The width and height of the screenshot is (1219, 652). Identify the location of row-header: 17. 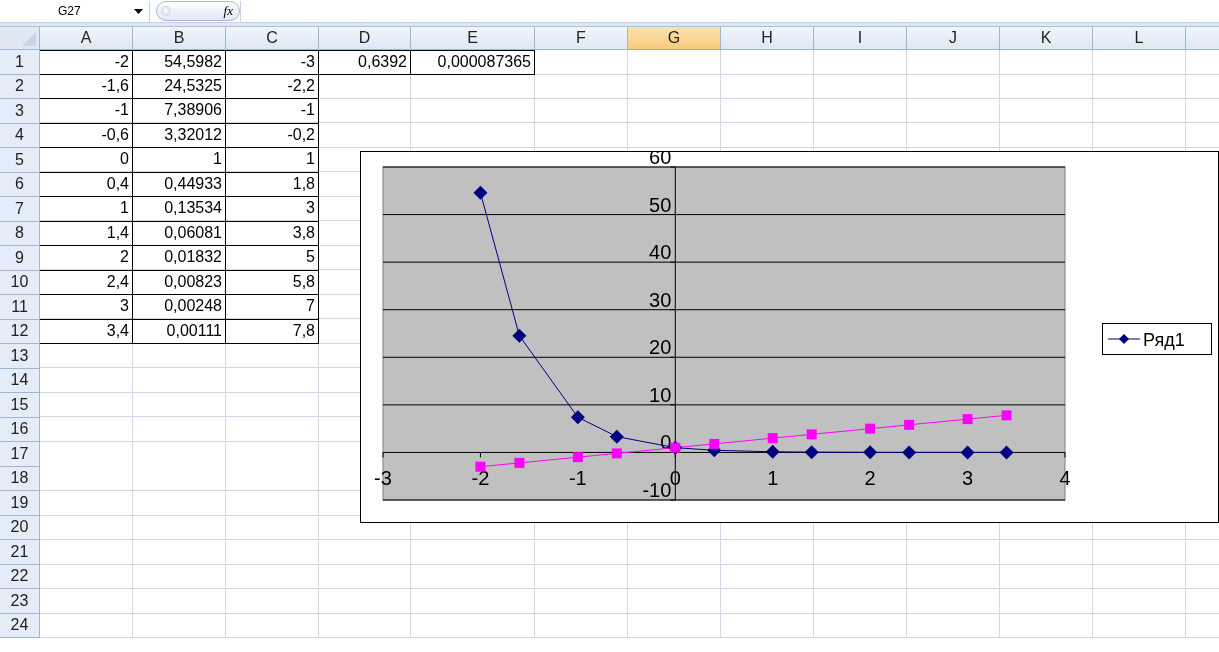
(20, 454).